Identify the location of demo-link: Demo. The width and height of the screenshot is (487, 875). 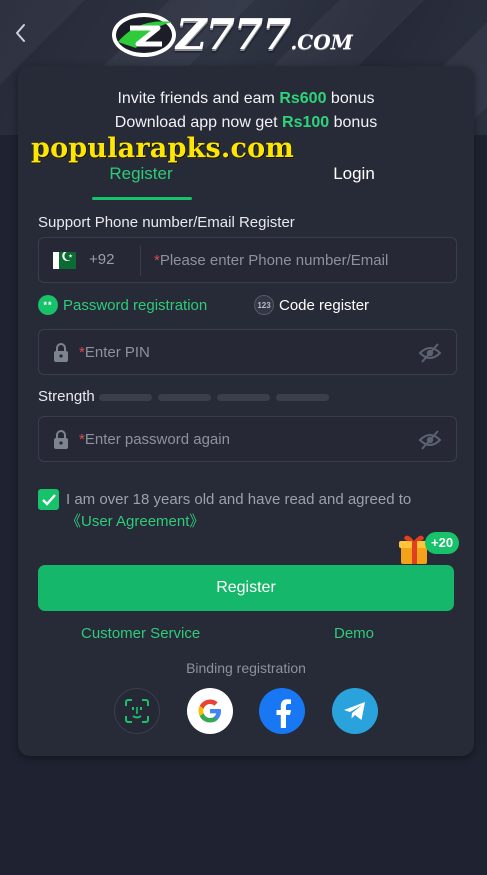
(354, 633).